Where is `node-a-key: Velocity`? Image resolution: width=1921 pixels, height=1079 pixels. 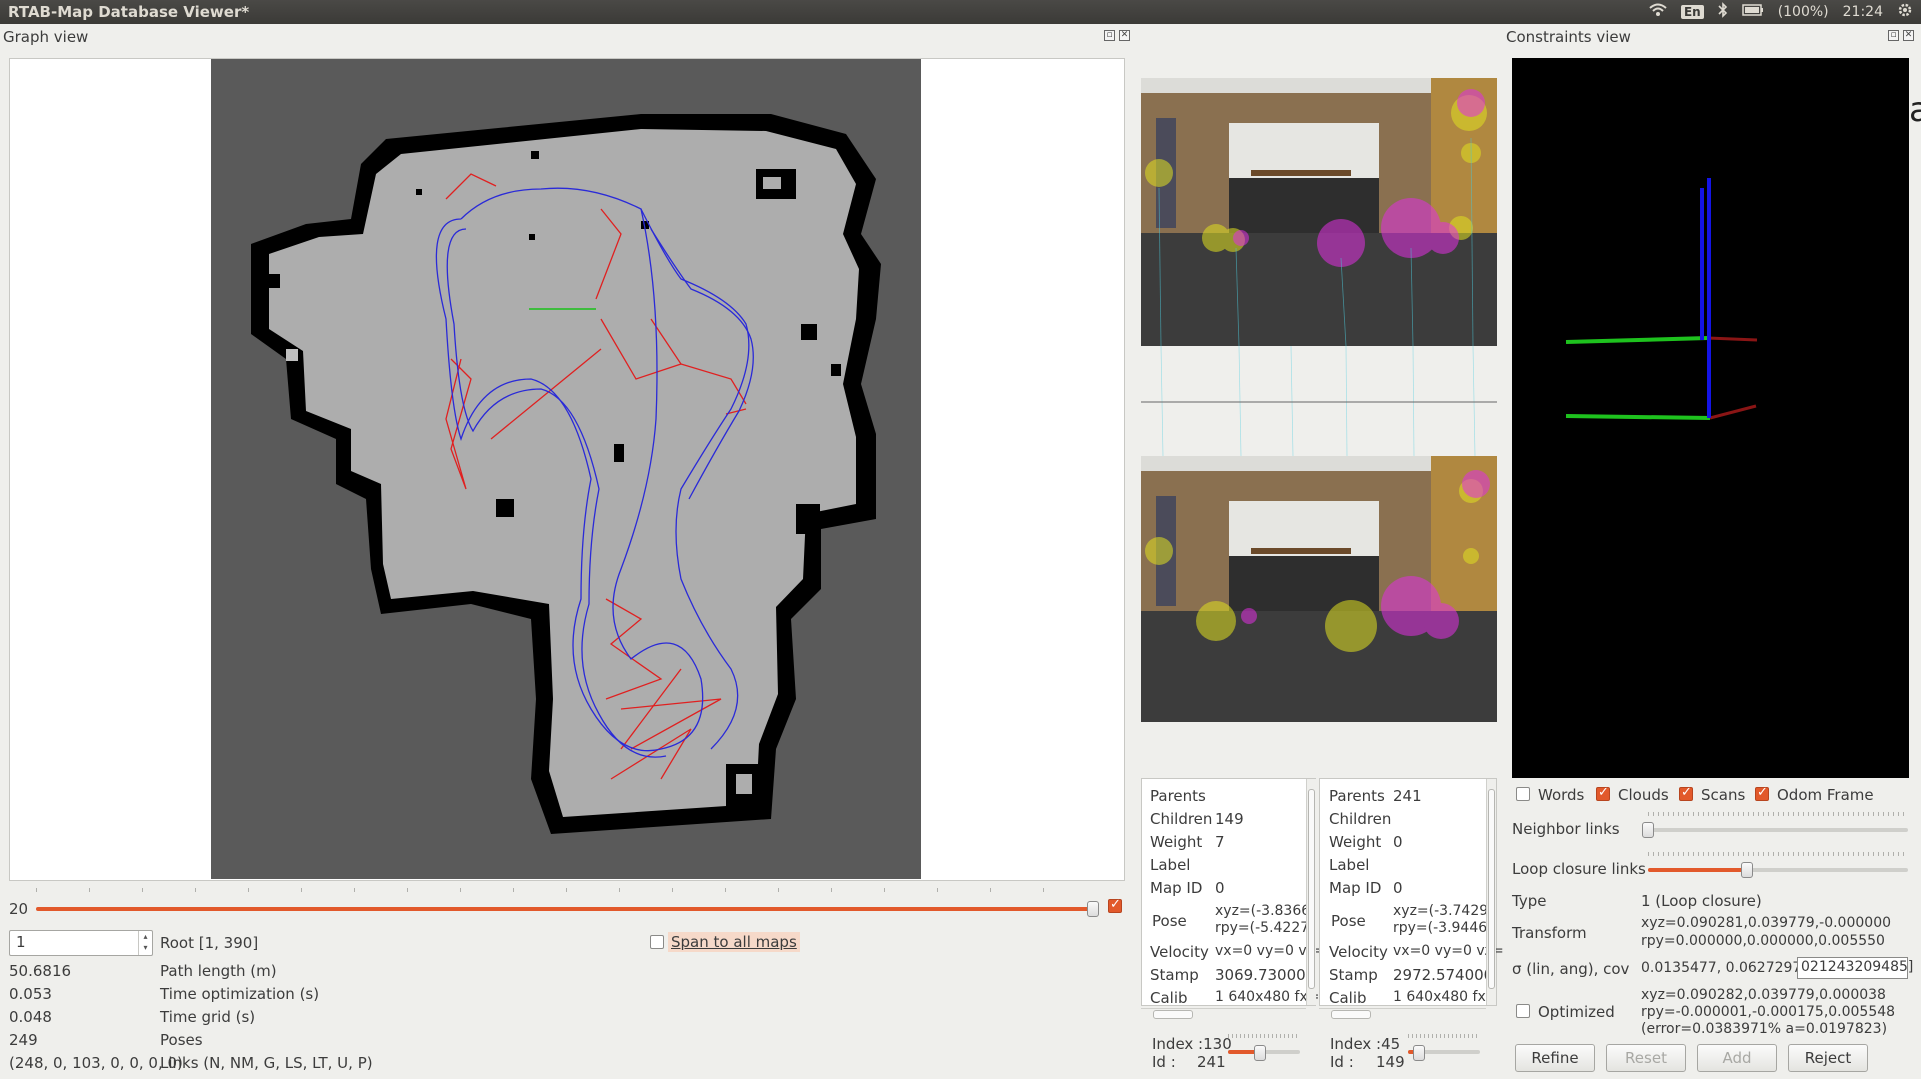 node-a-key: Velocity is located at coordinates (1179, 952).